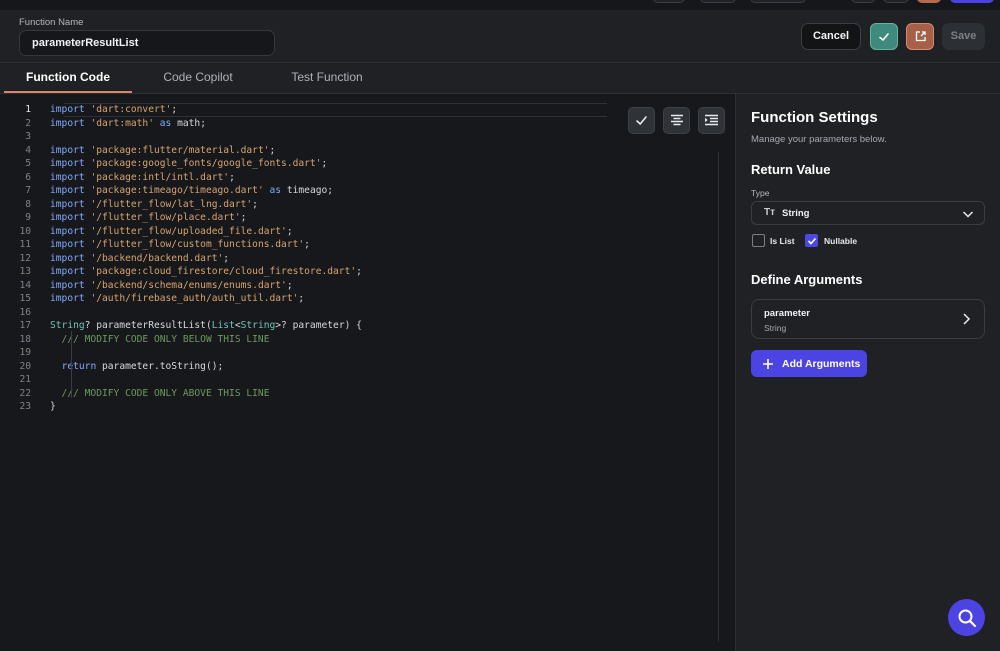 The image size is (1000, 651). What do you see at coordinates (963, 36) in the screenshot?
I see `save-button: Save` at bounding box center [963, 36].